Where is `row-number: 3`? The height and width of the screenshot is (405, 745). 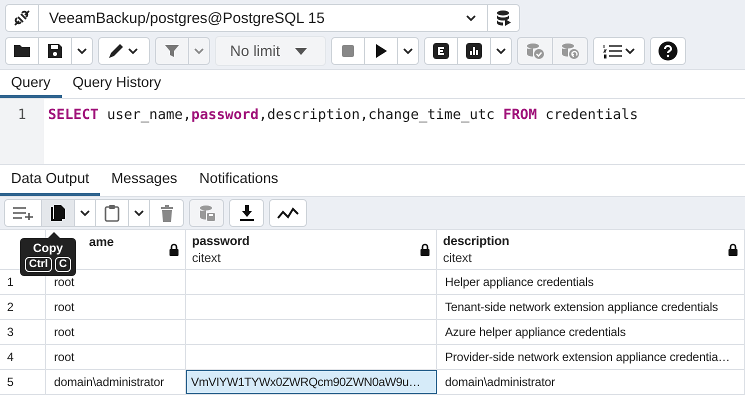 row-number: 3 is located at coordinates (10, 332).